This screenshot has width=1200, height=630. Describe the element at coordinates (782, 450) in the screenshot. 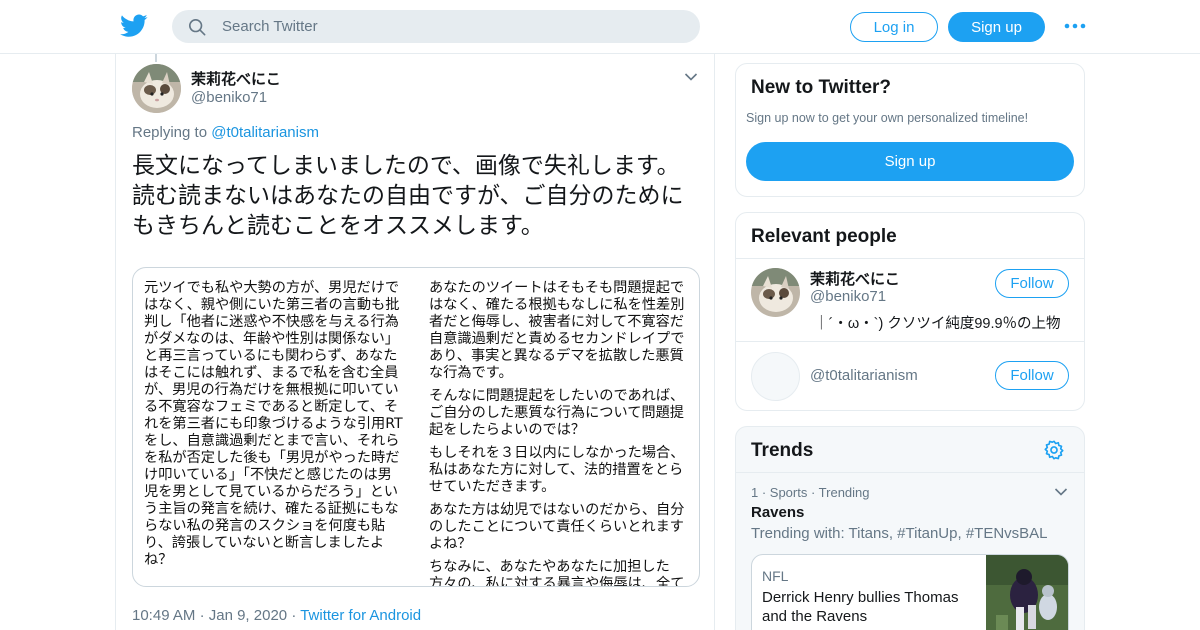

I see `trends-title: Trends` at that location.